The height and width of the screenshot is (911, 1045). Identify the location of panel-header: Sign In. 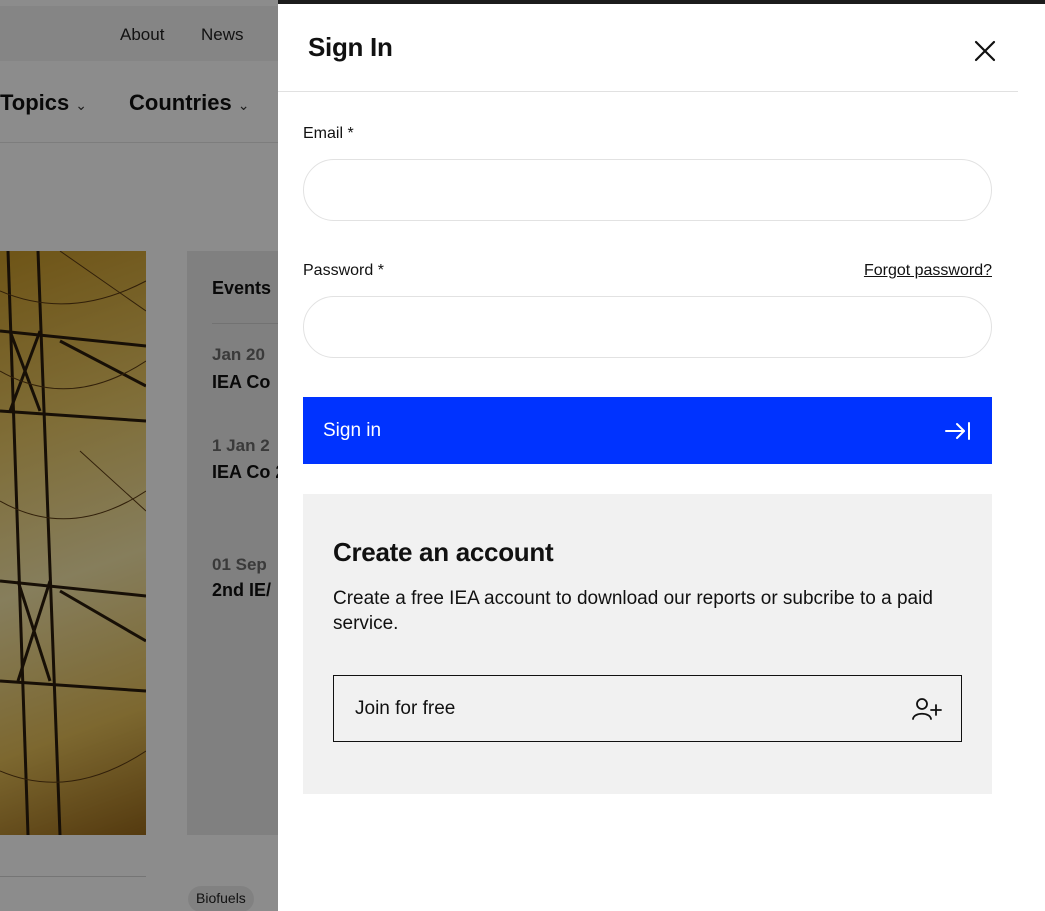
(648, 48).